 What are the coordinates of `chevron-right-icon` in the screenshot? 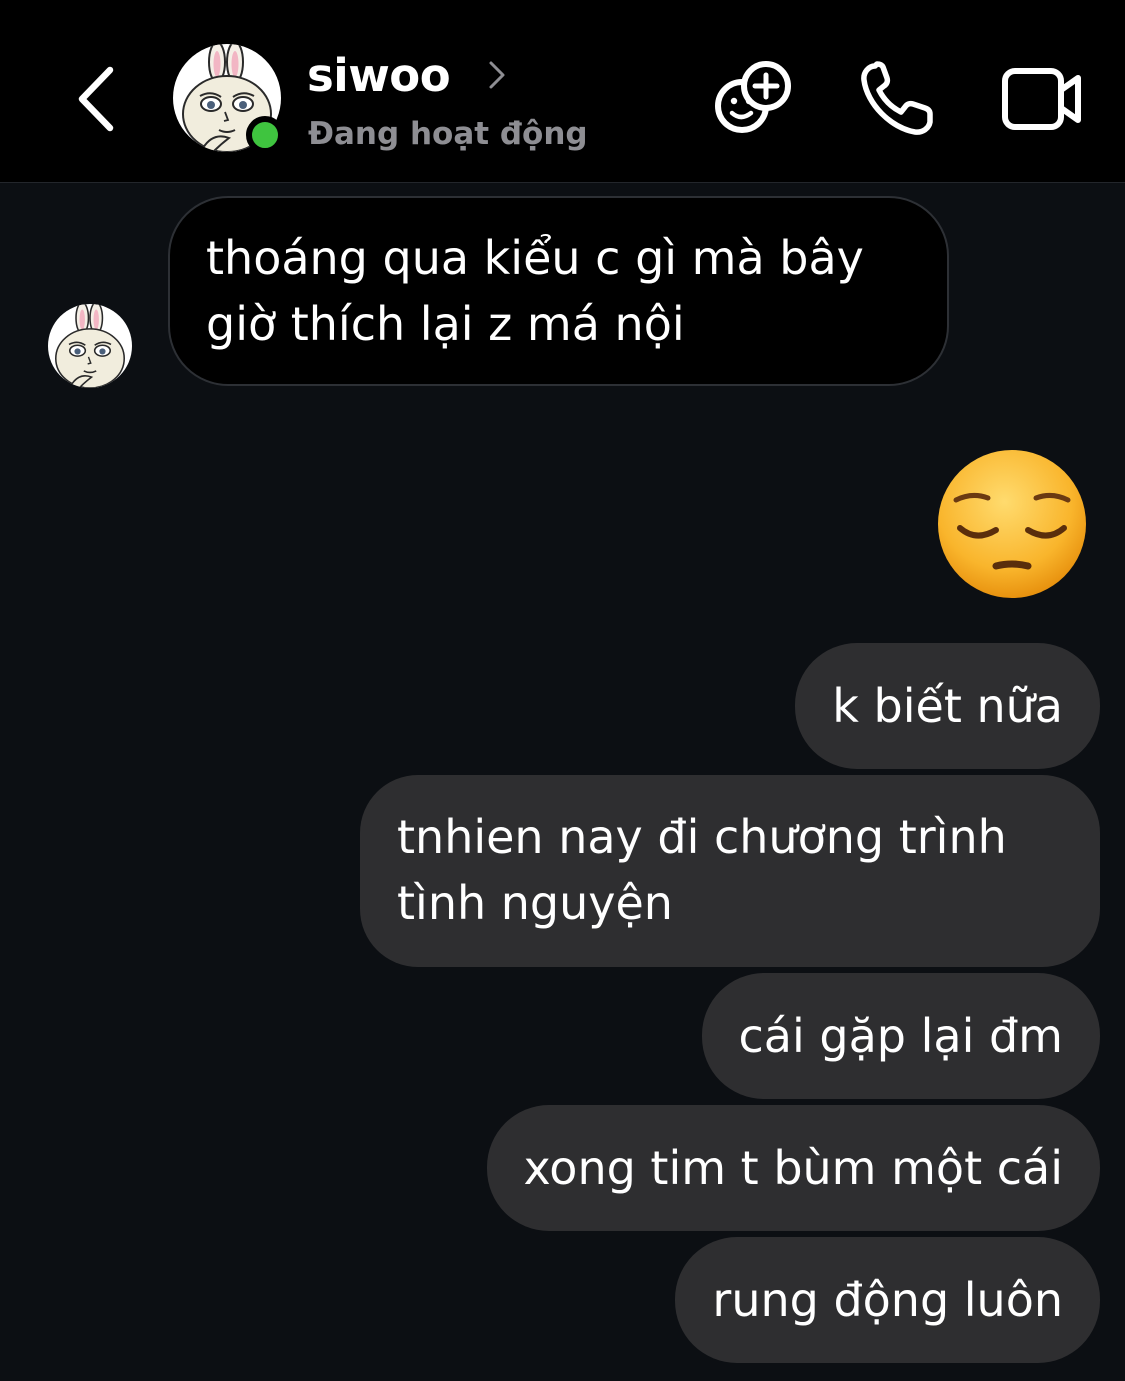 It's located at (497, 75).